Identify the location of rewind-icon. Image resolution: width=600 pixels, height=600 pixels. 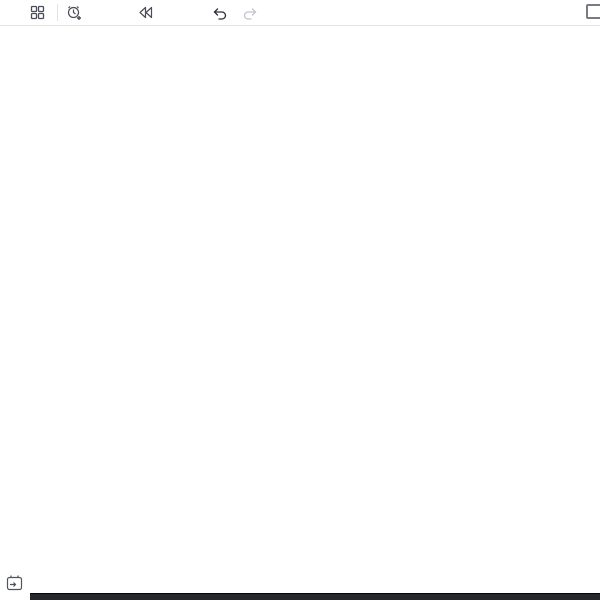
(145, 12).